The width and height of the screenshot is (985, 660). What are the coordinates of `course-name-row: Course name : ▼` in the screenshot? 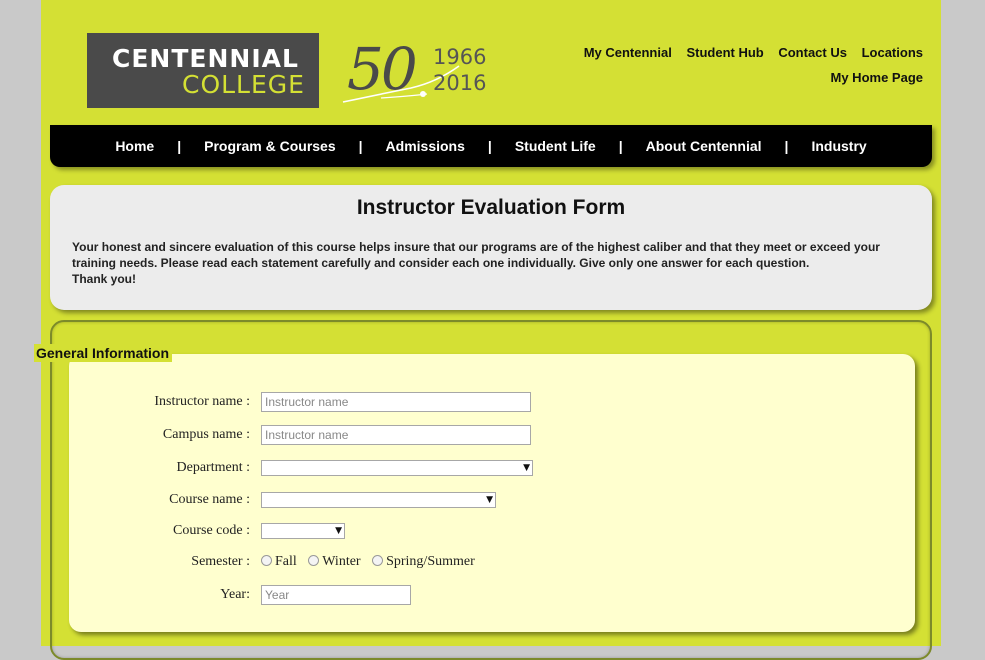 It's located at (268, 500).